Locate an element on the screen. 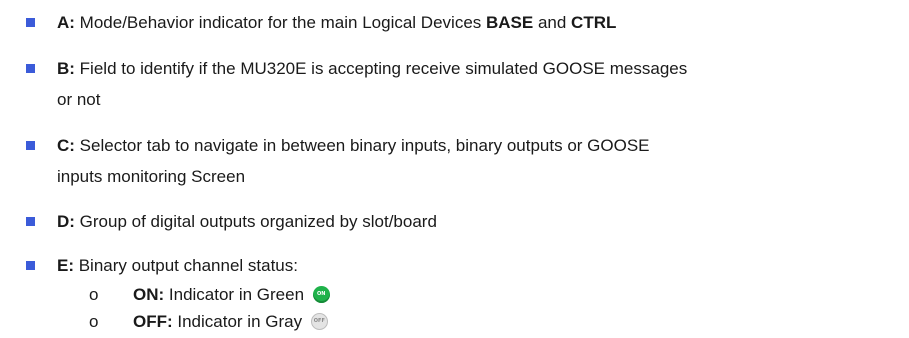  item-key: B: is located at coordinates (66, 68).